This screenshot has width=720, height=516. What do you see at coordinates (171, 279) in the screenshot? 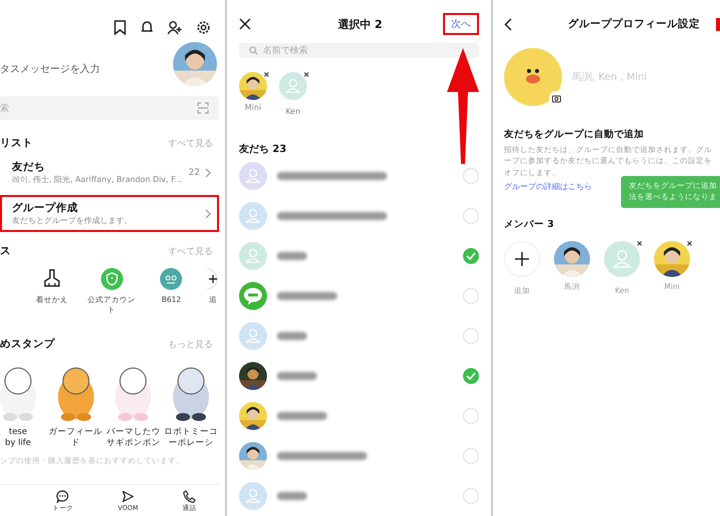
I see `app-icon` at bounding box center [171, 279].